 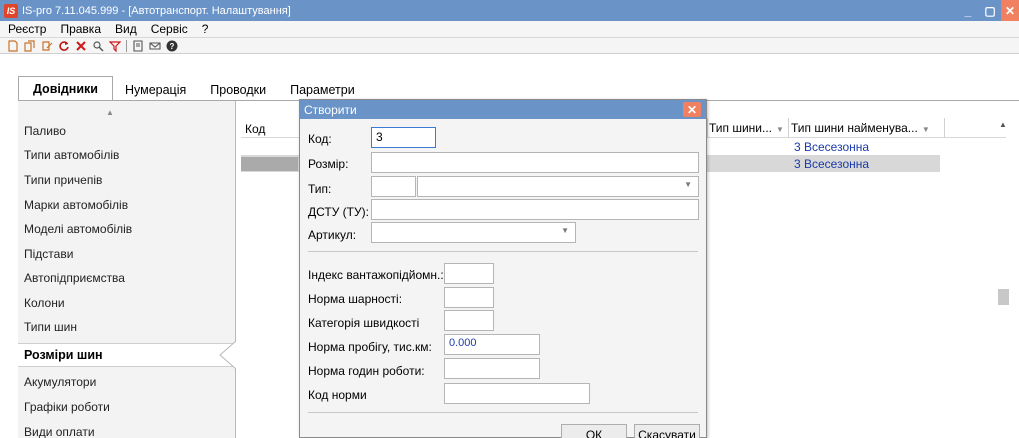 What do you see at coordinates (63, 355) in the screenshot?
I see `list-item-active: Розміри шин` at bounding box center [63, 355].